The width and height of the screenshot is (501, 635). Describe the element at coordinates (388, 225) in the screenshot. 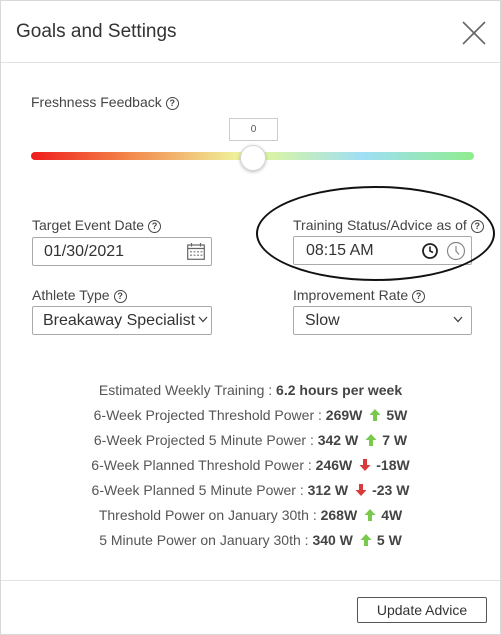

I see `training-status-label: Training Status/Advice as of?` at that location.